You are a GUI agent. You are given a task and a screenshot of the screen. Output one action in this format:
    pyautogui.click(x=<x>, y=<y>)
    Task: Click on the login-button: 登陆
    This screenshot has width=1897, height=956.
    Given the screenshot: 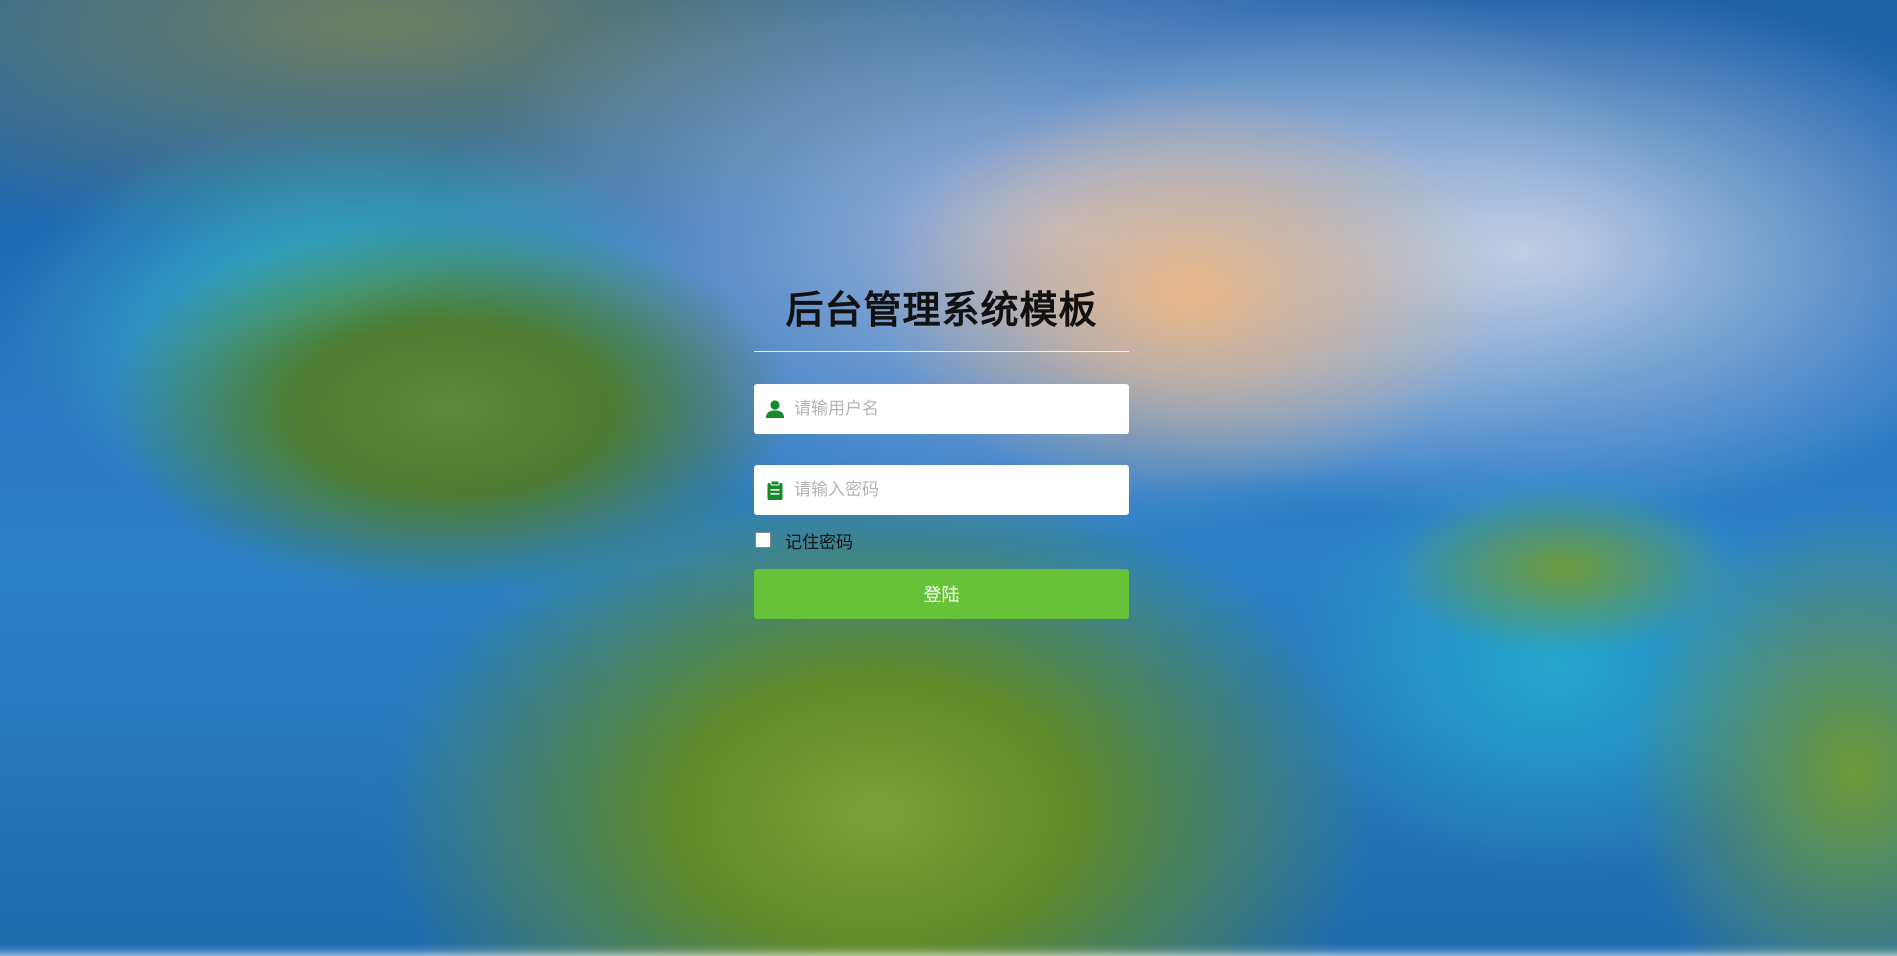 What is the action you would take?
    pyautogui.click(x=941, y=594)
    